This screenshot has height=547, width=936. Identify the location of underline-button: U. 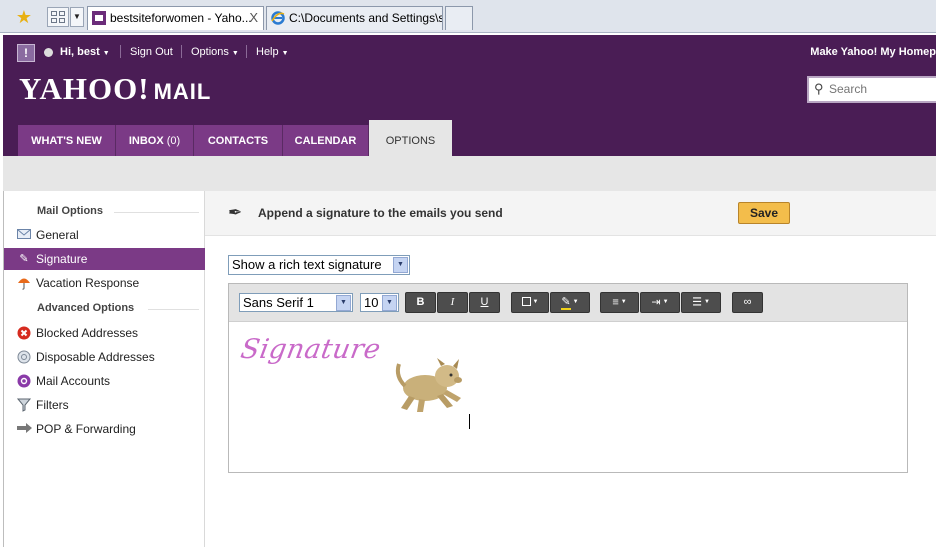
(484, 302).